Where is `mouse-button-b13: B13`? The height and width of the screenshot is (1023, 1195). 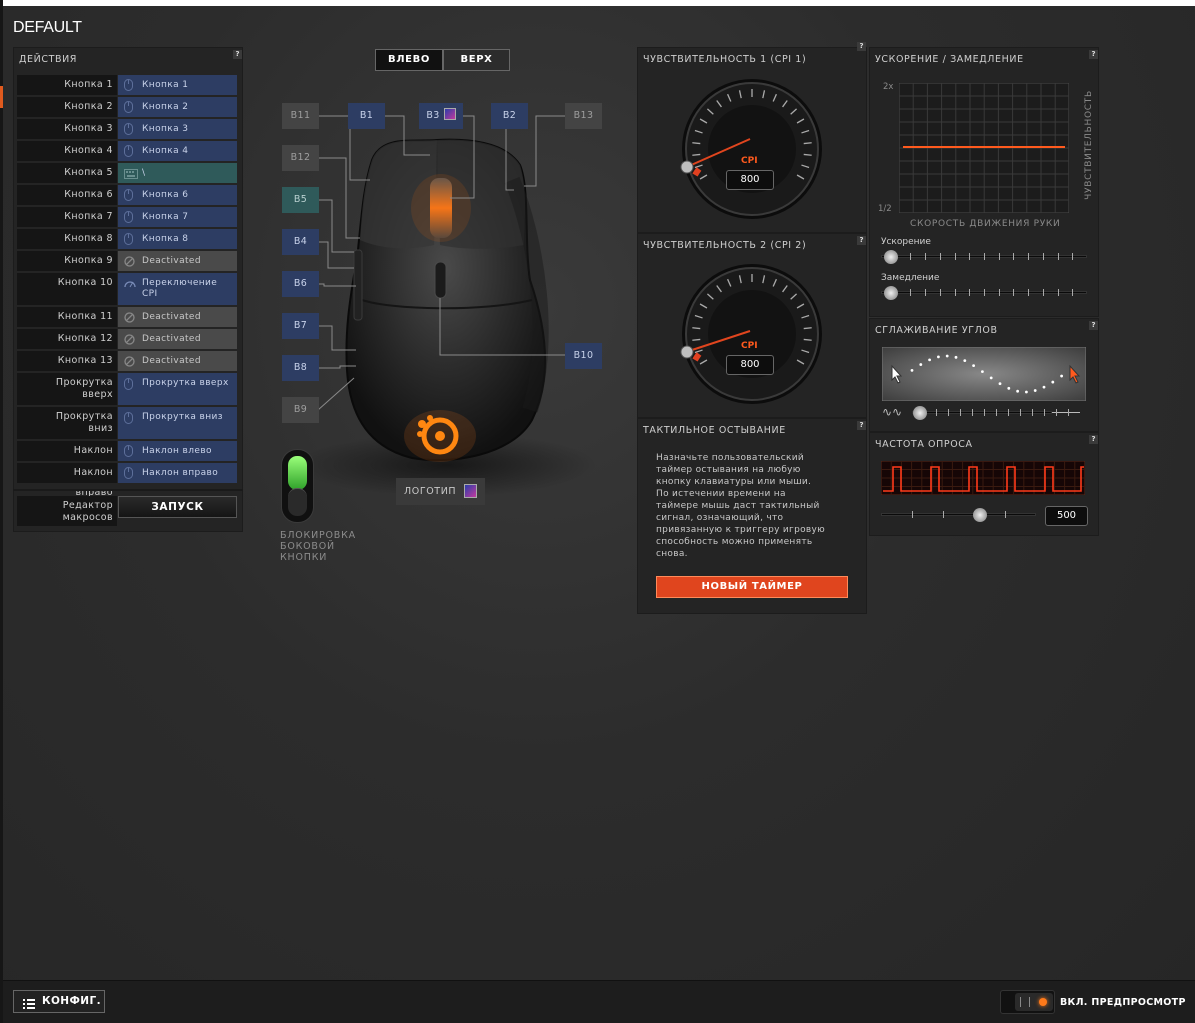
mouse-button-b13: B13 is located at coordinates (583, 116).